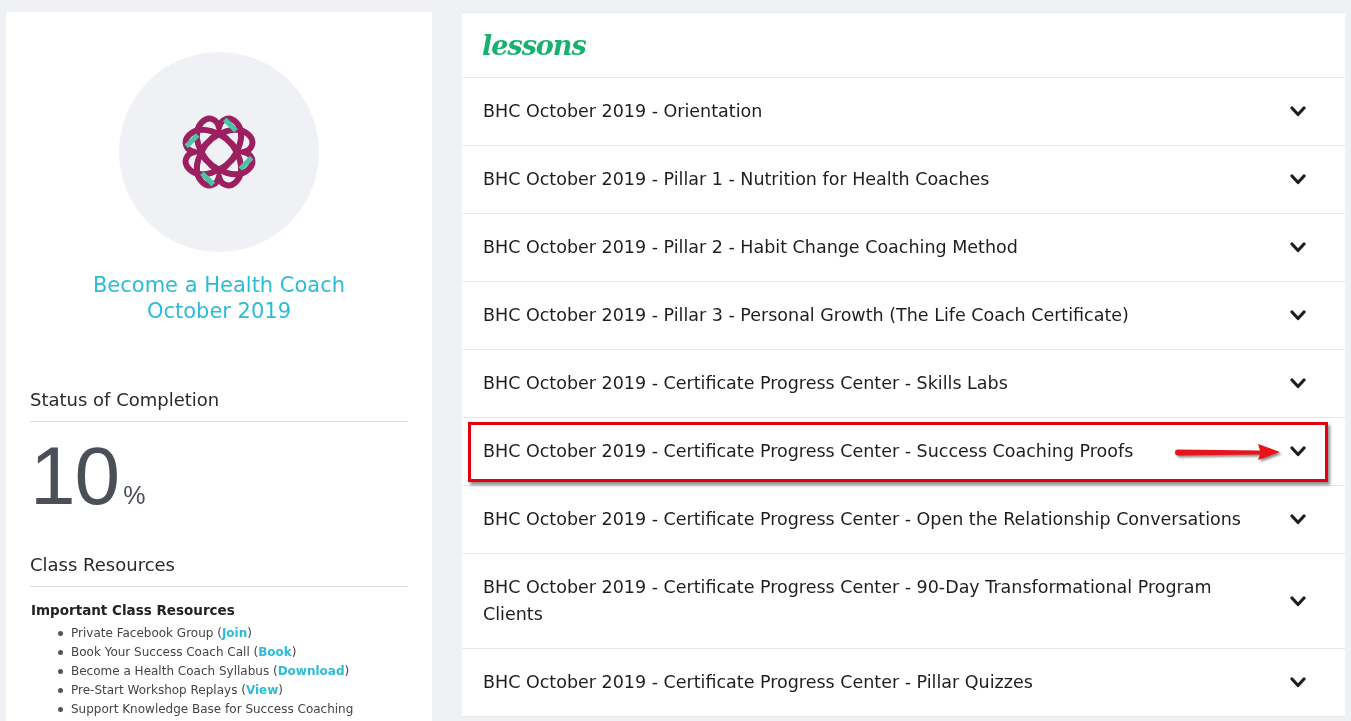 The width and height of the screenshot is (1351, 721). Describe the element at coordinates (903, 316) in the screenshot. I see `lesson-row: BHC October 2019 - Pillar 3 - Personal Growth (The Life Coach Certificate)` at that location.